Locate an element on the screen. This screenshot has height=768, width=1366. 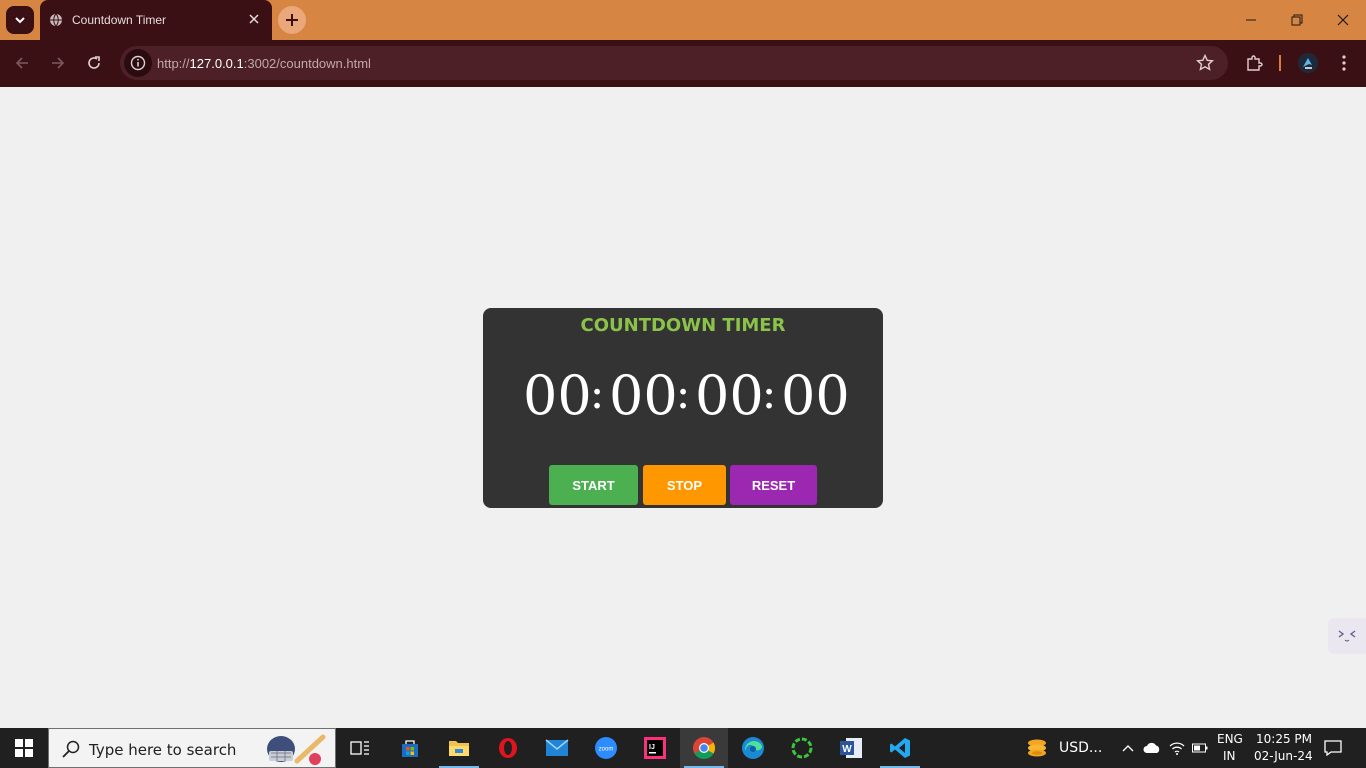
restore-button is located at coordinates (1297, 20).